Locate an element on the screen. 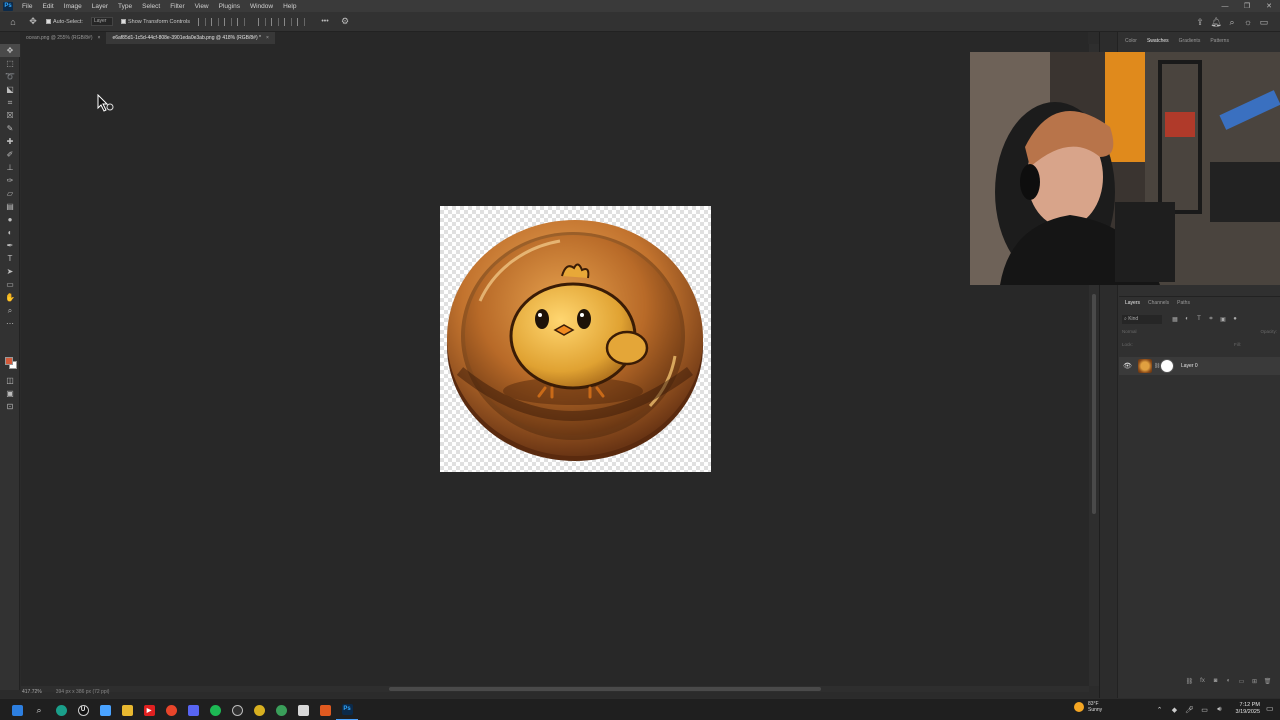 The width and height of the screenshot is (1280, 720). chrome-dev-icon is located at coordinates (281, 709).